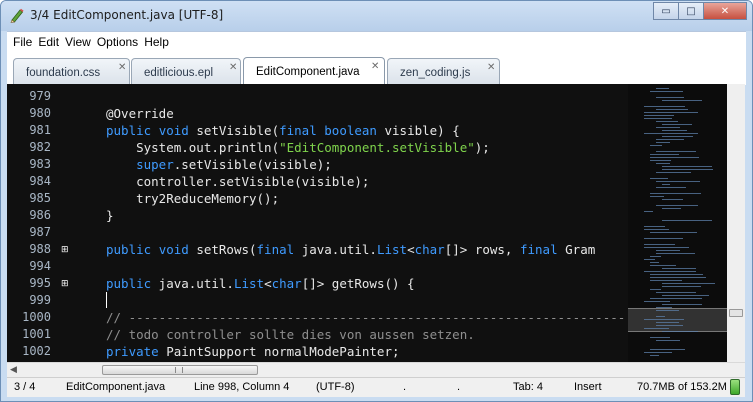 Image resolution: width=753 pixels, height=402 pixels. What do you see at coordinates (528, 387) in the screenshot?
I see `status-tab-size: Tab: 4` at bounding box center [528, 387].